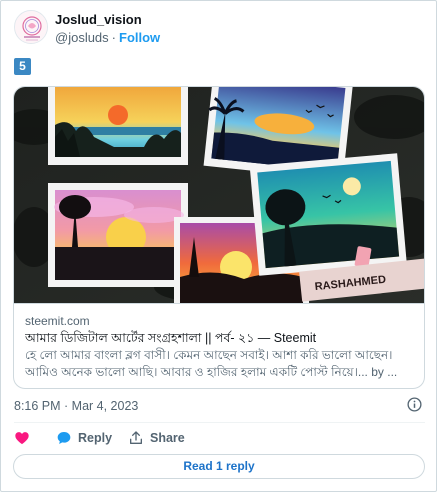  I want to click on author-handle-row: @josluds · Follow, so click(107, 37).